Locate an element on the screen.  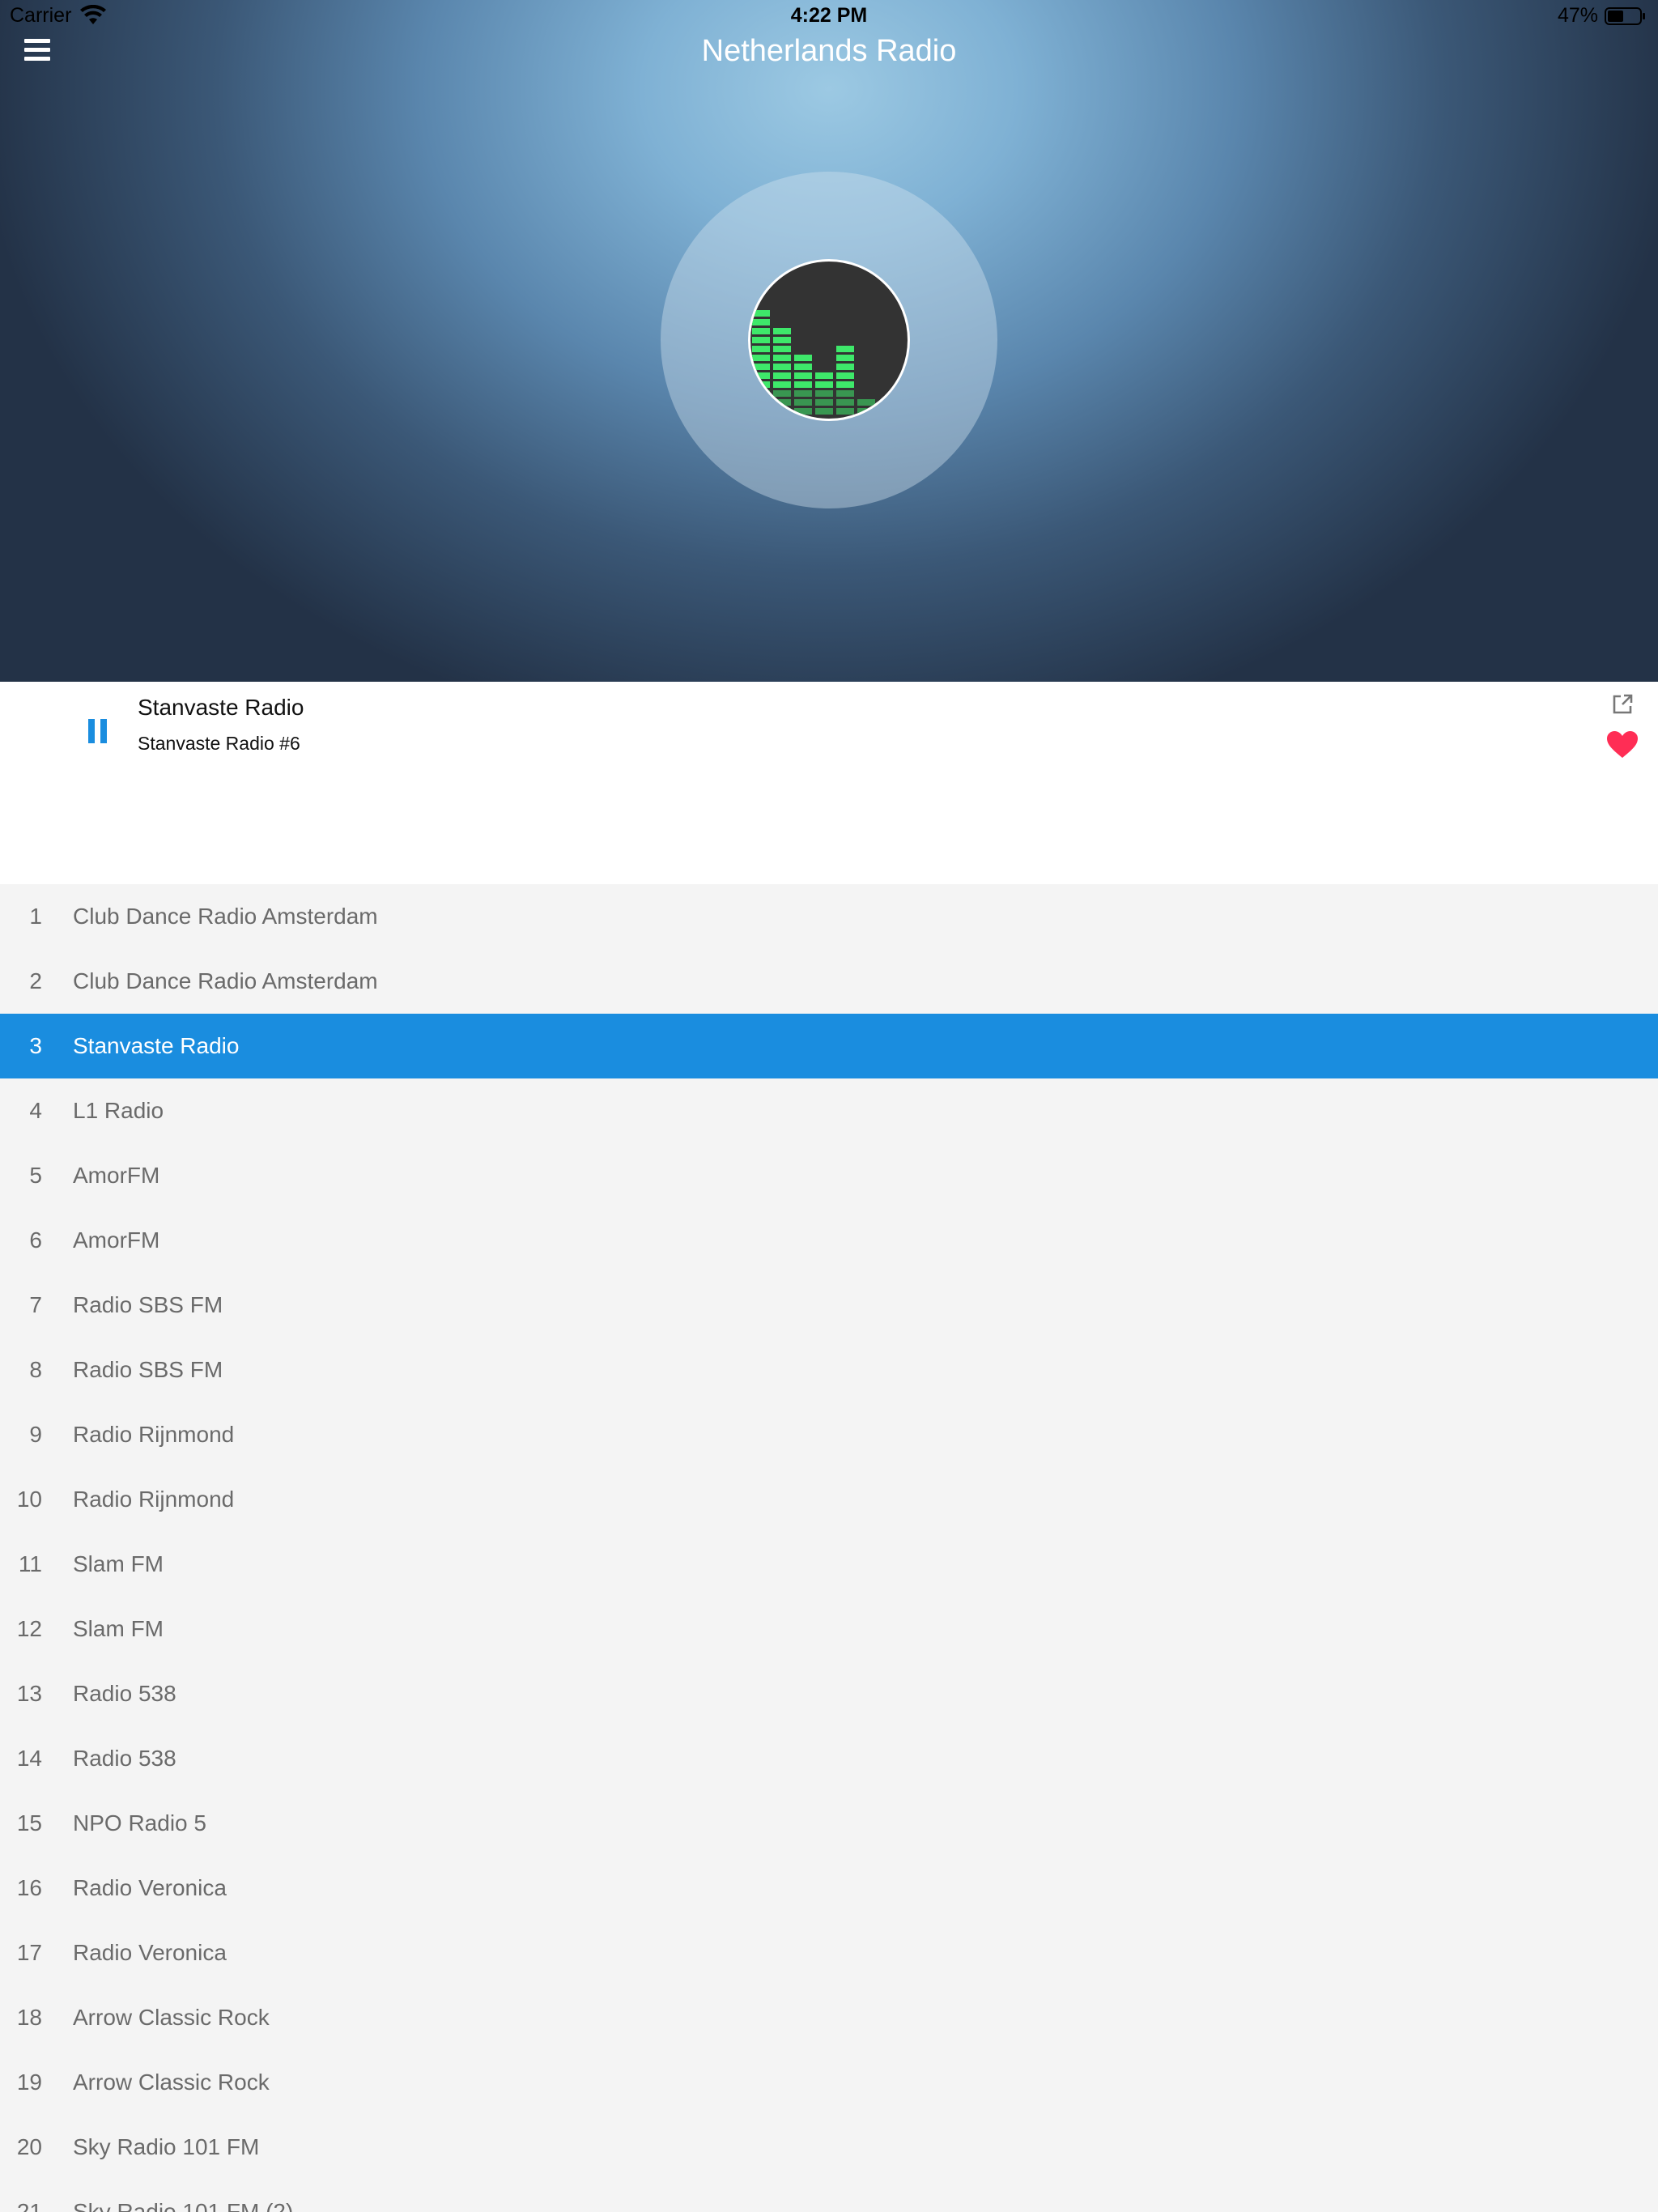
station-row: 8 Radio SBS FM is located at coordinates (829, 1370).